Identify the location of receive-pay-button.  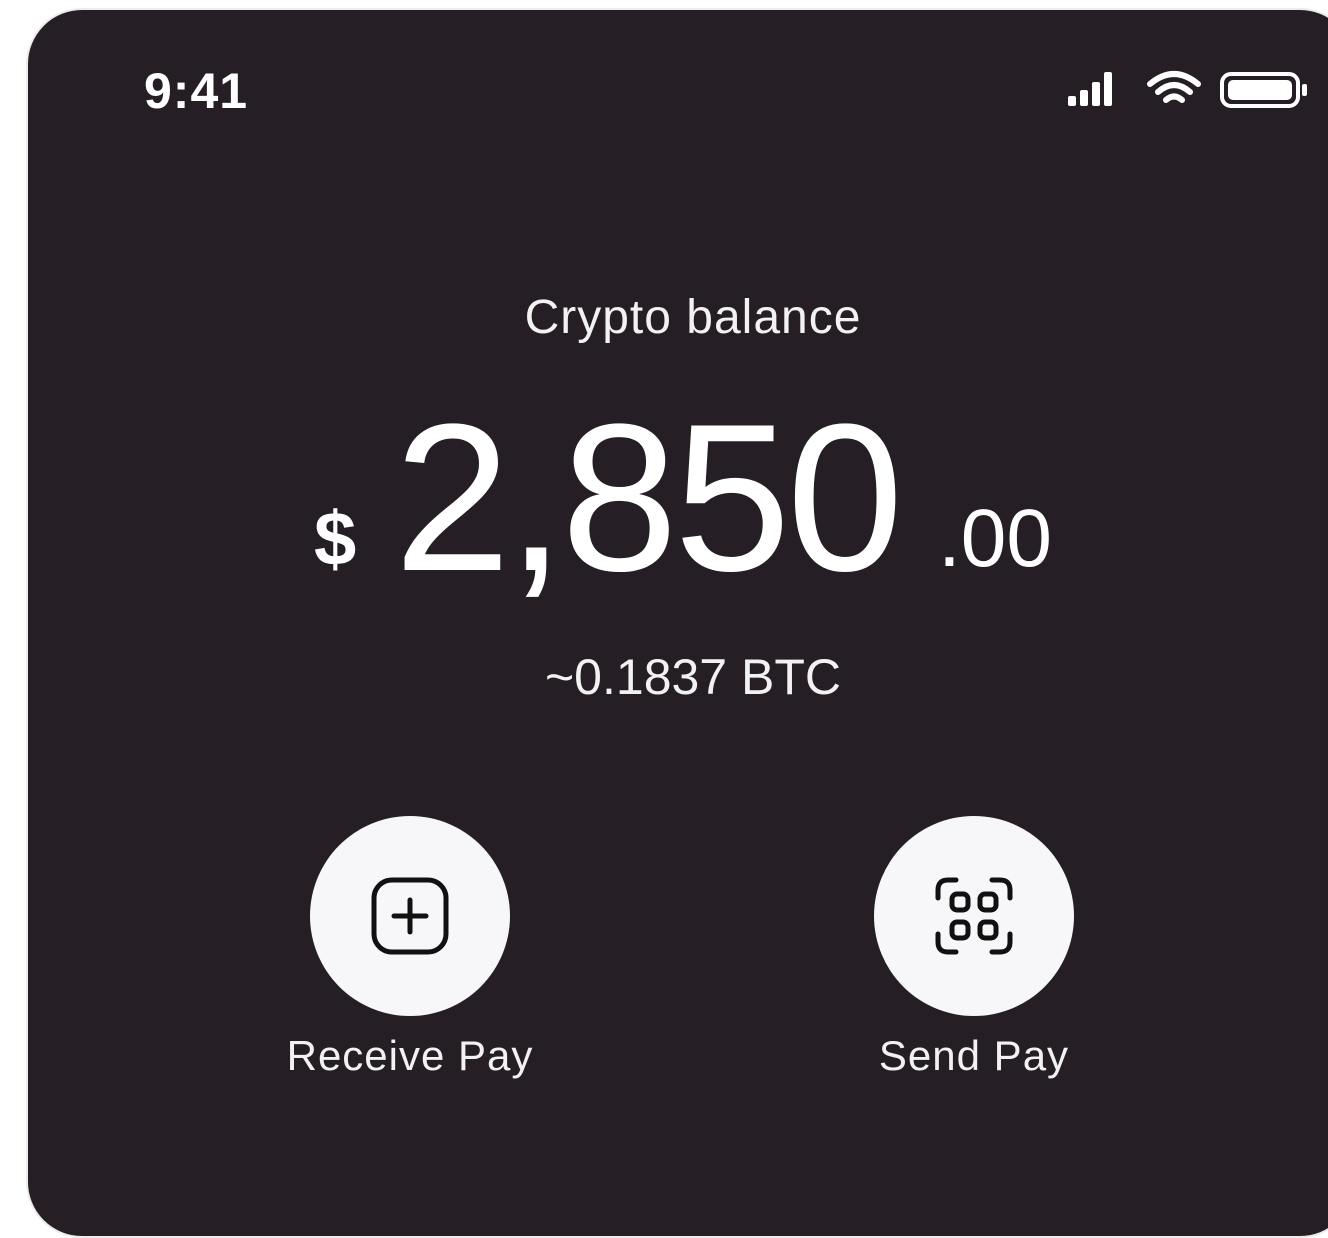
(410, 916).